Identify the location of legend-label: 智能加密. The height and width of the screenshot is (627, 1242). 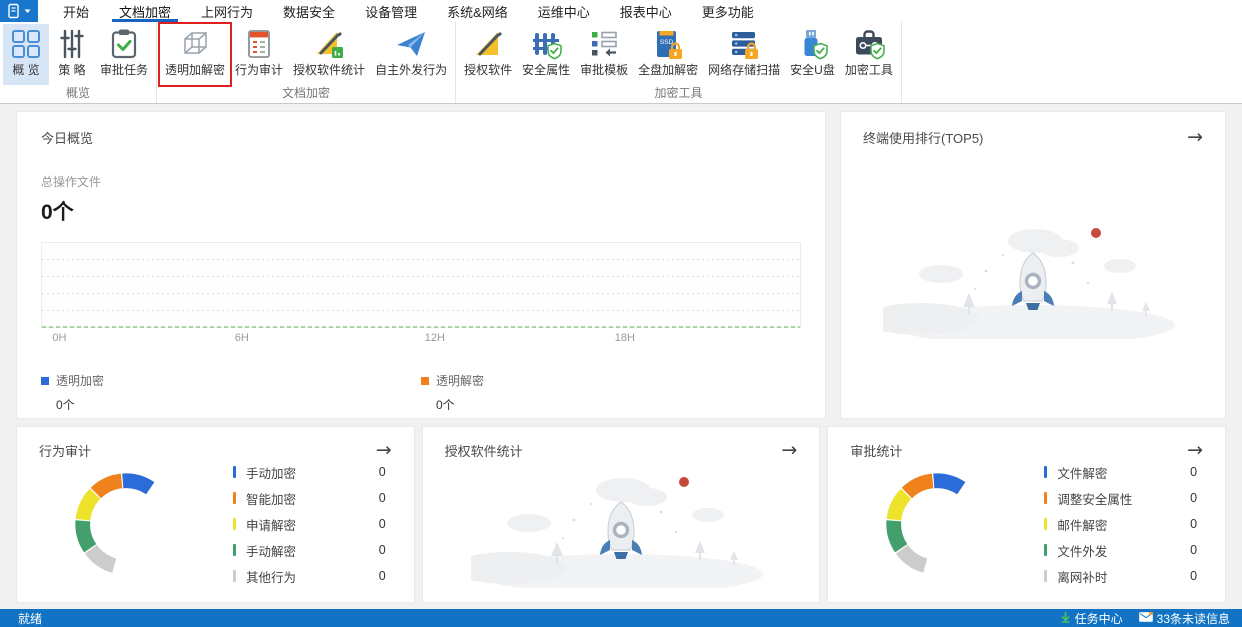
(271, 499).